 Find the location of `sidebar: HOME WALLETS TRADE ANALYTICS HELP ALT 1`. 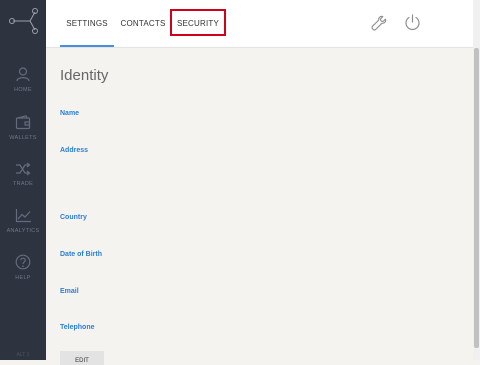

sidebar: HOME WALLETS TRADE ANALYTICS HELP ALT 1 is located at coordinates (23, 180).